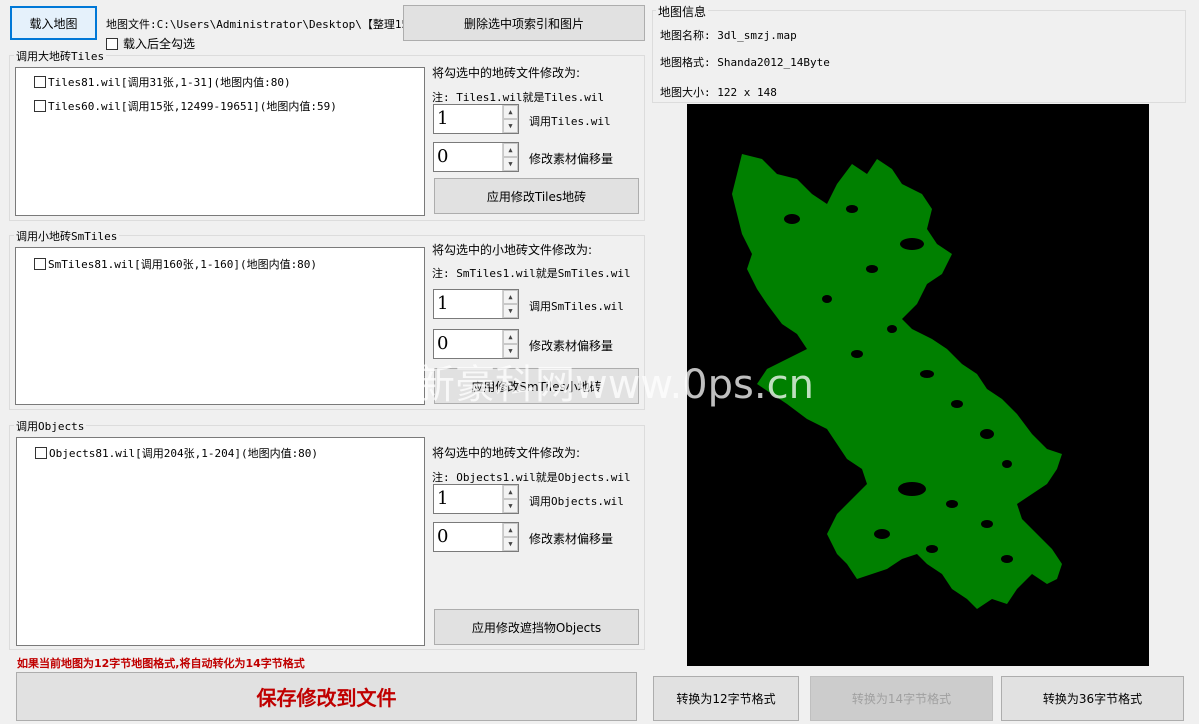 The height and width of the screenshot is (724, 1199). Describe the element at coordinates (570, 121) in the screenshot. I see `tiles-spin1-label: 调用Tiles.wil` at that location.